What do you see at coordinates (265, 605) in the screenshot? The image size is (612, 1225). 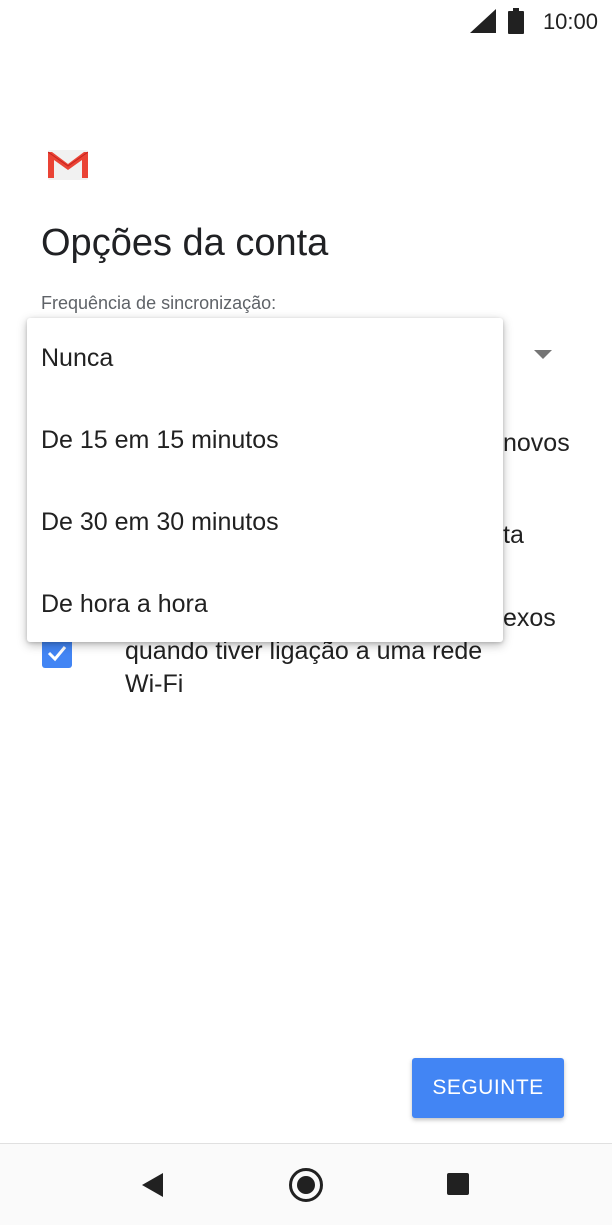 I see `menu-item-hourly: De hora a hora` at bounding box center [265, 605].